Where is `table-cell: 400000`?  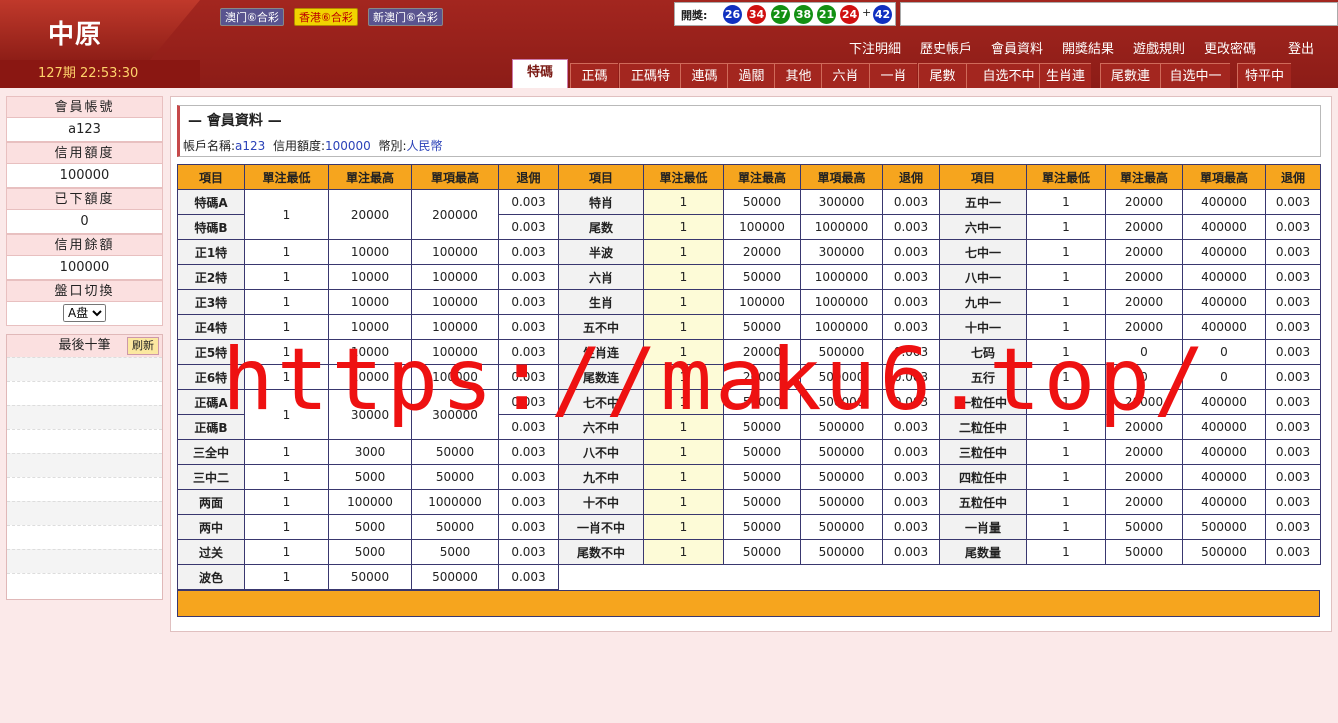 table-cell: 400000 is located at coordinates (1224, 302).